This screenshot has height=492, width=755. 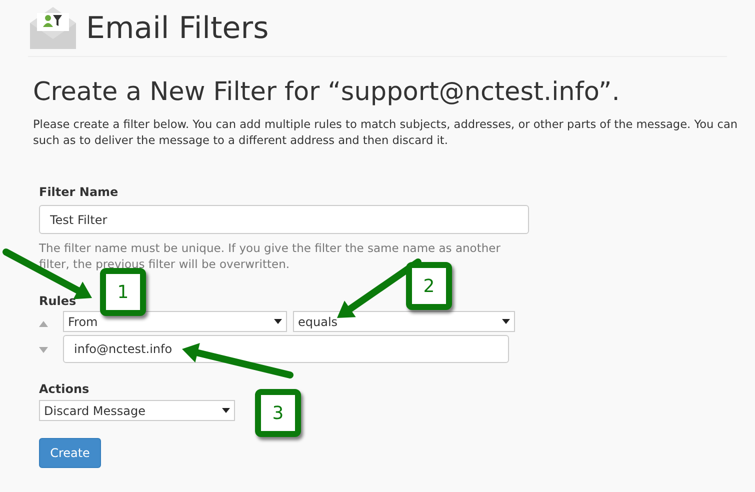 I want to click on rule-value-input: info@nctest.info, so click(x=286, y=349).